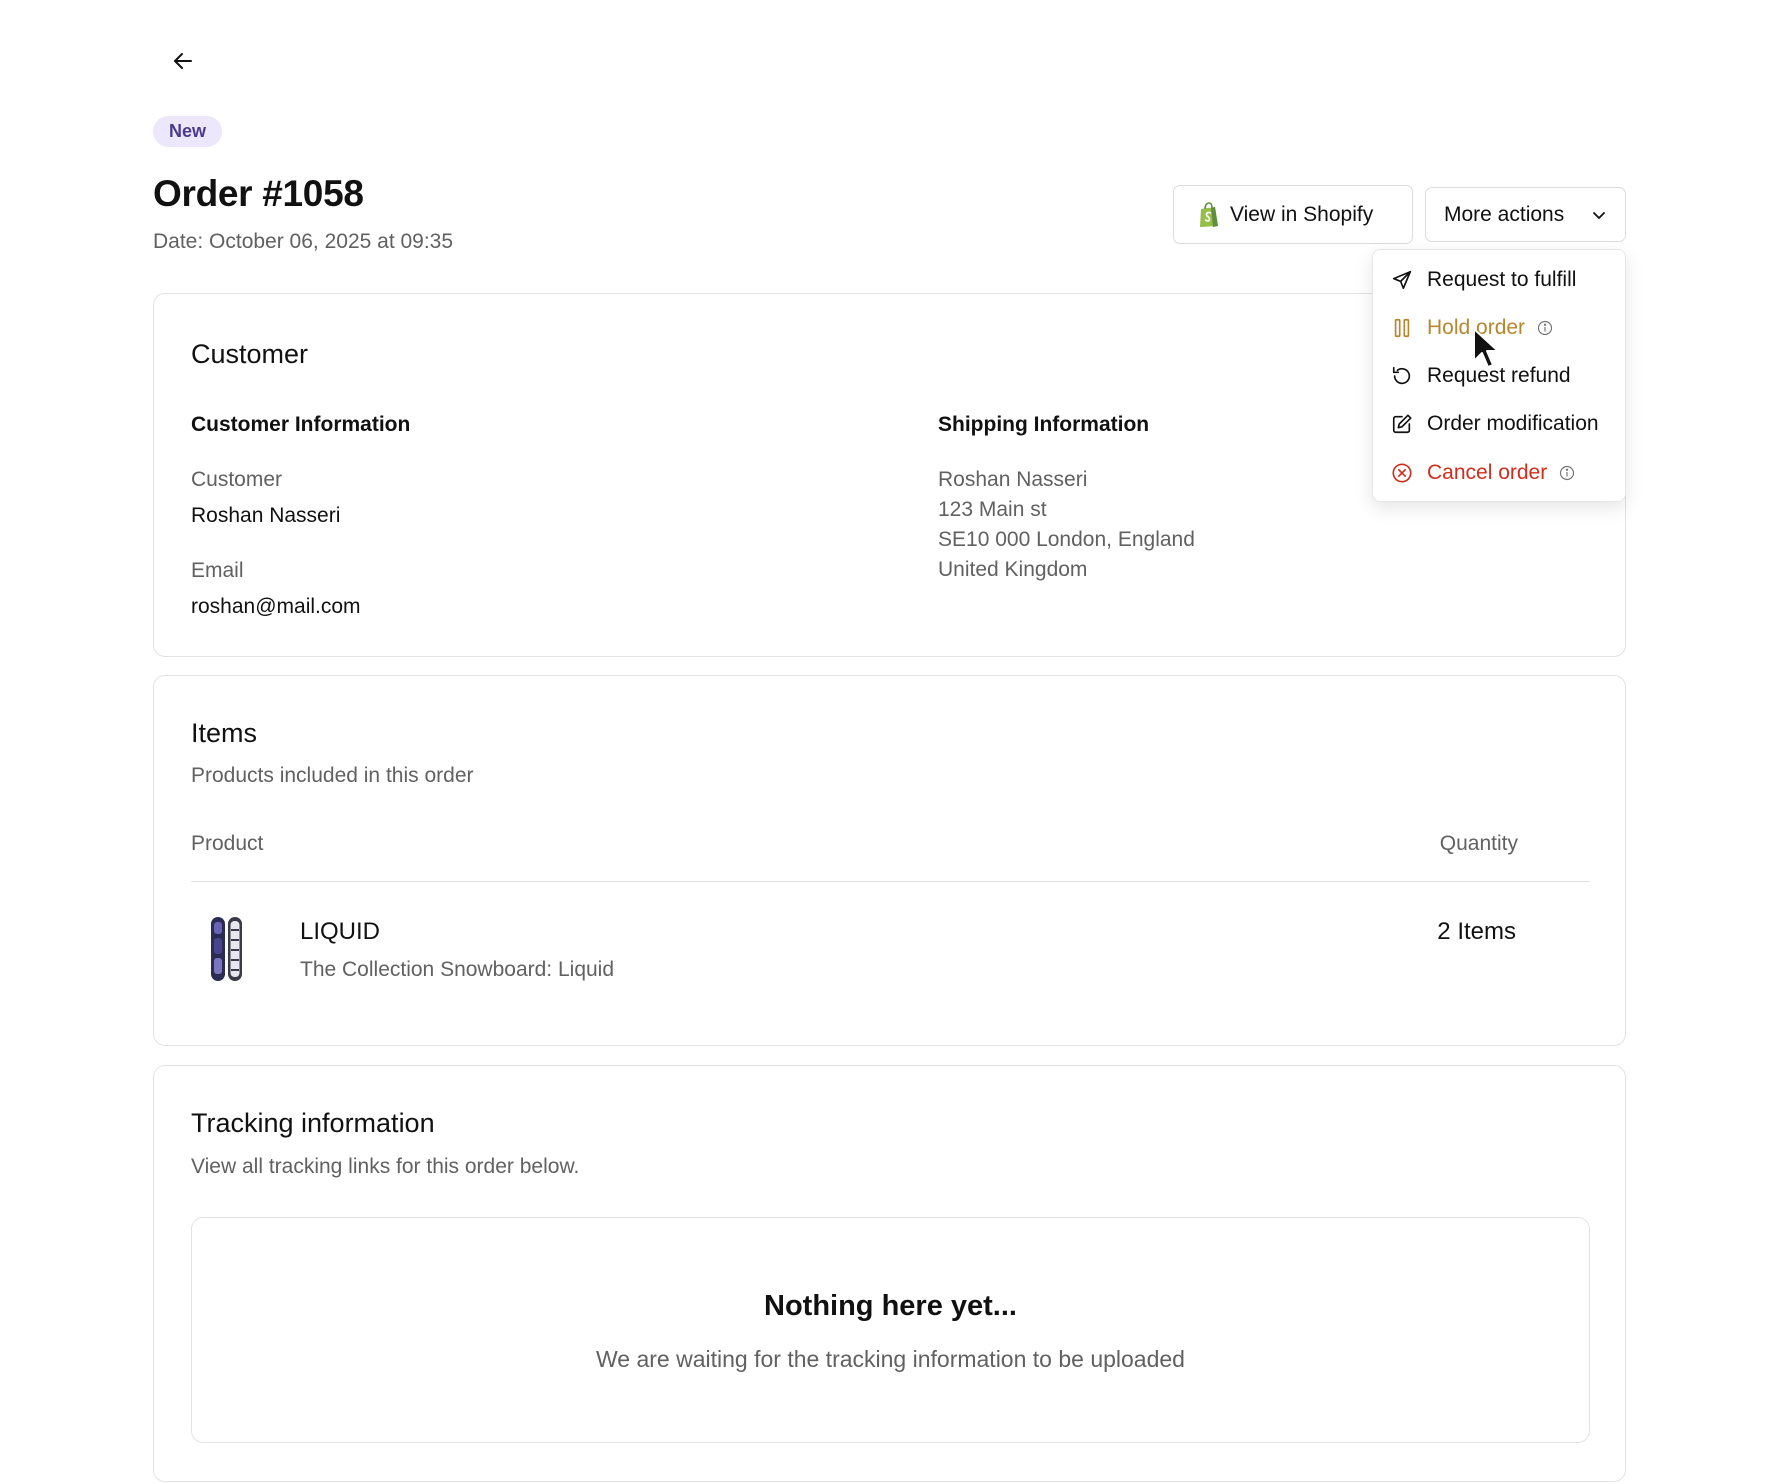 The image size is (1780, 1484). What do you see at coordinates (224, 733) in the screenshot?
I see `items-card-title: Items` at bounding box center [224, 733].